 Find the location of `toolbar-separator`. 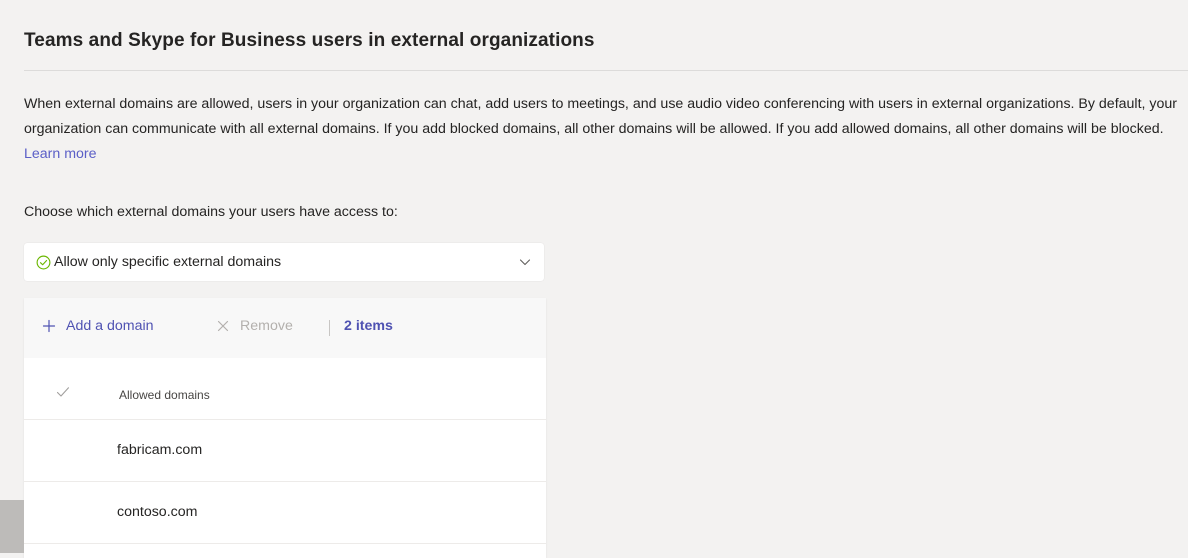

toolbar-separator is located at coordinates (329, 328).